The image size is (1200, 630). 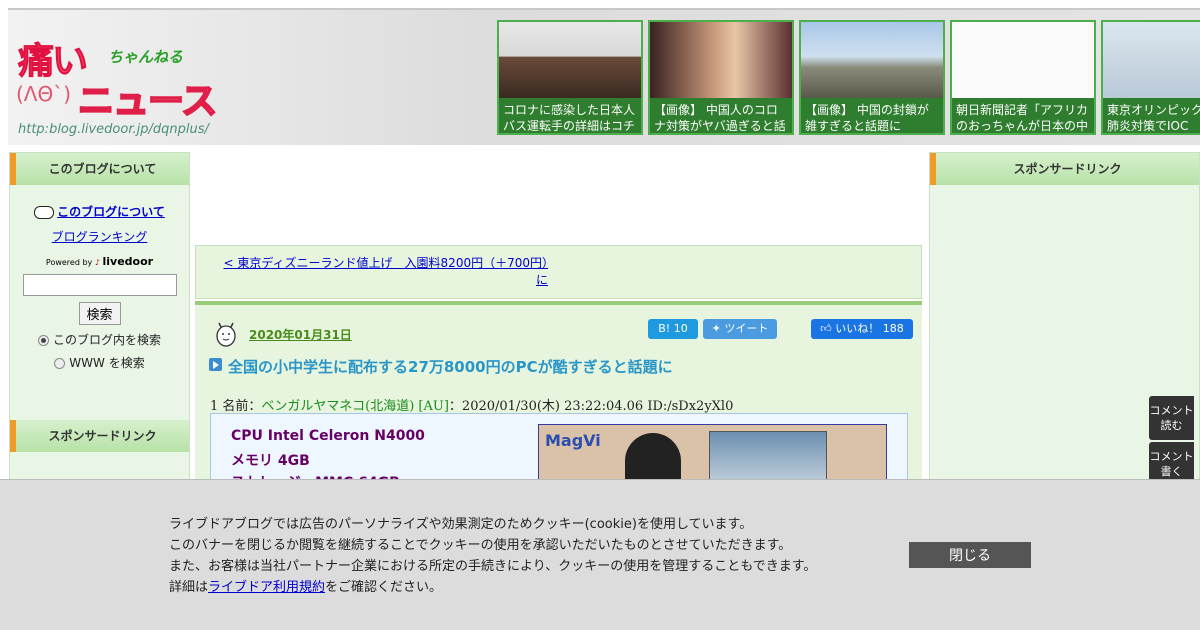 I want to click on featured-article-2: 【画像】 中国人のコロナ対策がヤバ過ぎると話題に, so click(x=721, y=77).